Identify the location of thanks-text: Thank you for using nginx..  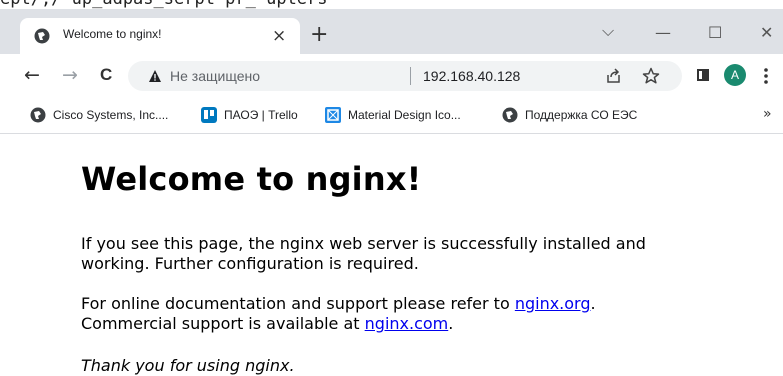
(188, 365).